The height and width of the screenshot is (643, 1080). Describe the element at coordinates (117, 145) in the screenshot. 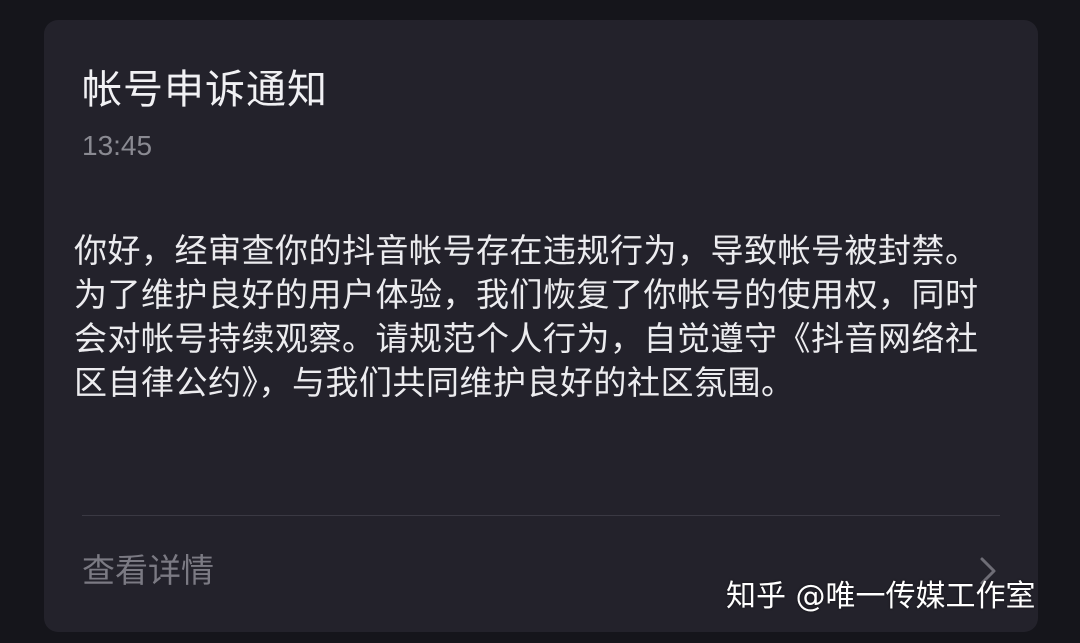

I see `notification-time: 13:45` at that location.